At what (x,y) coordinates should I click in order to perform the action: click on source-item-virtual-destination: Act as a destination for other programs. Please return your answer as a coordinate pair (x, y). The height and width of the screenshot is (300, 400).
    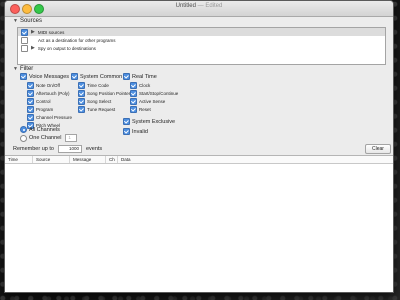
    Looking at the image, I should click on (201, 40).